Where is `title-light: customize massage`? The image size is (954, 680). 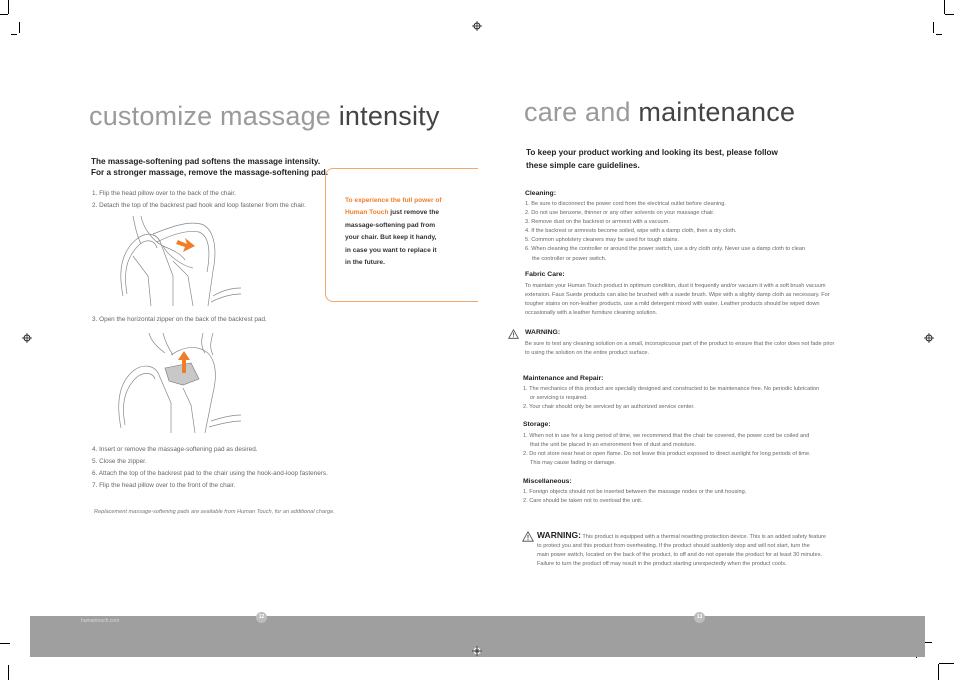 title-light: customize massage is located at coordinates (210, 116).